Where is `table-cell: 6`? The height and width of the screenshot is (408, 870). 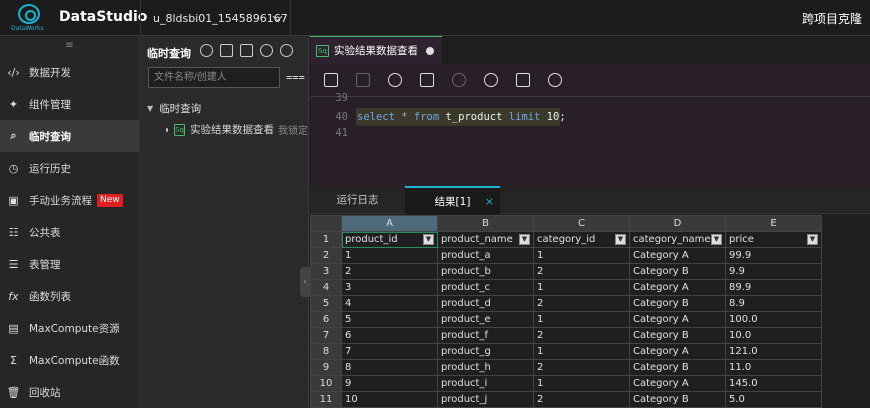
table-cell: 6 is located at coordinates (389, 335).